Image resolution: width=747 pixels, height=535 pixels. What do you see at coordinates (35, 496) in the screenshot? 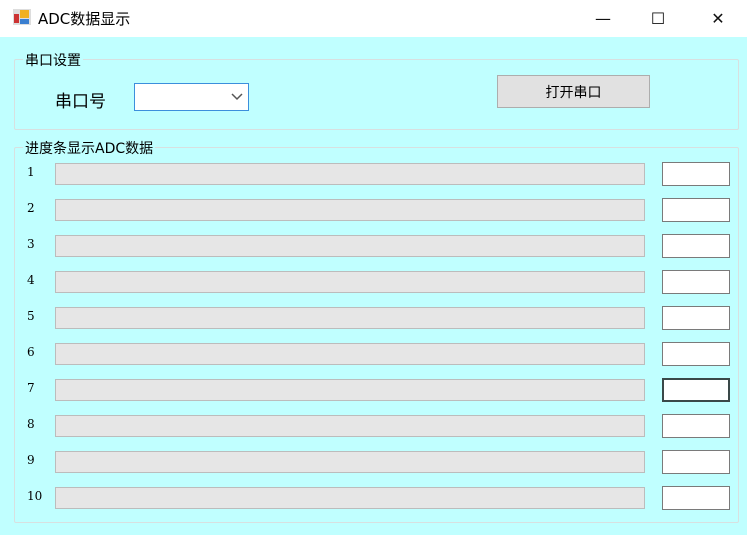
I see `channel-label: 10` at bounding box center [35, 496].